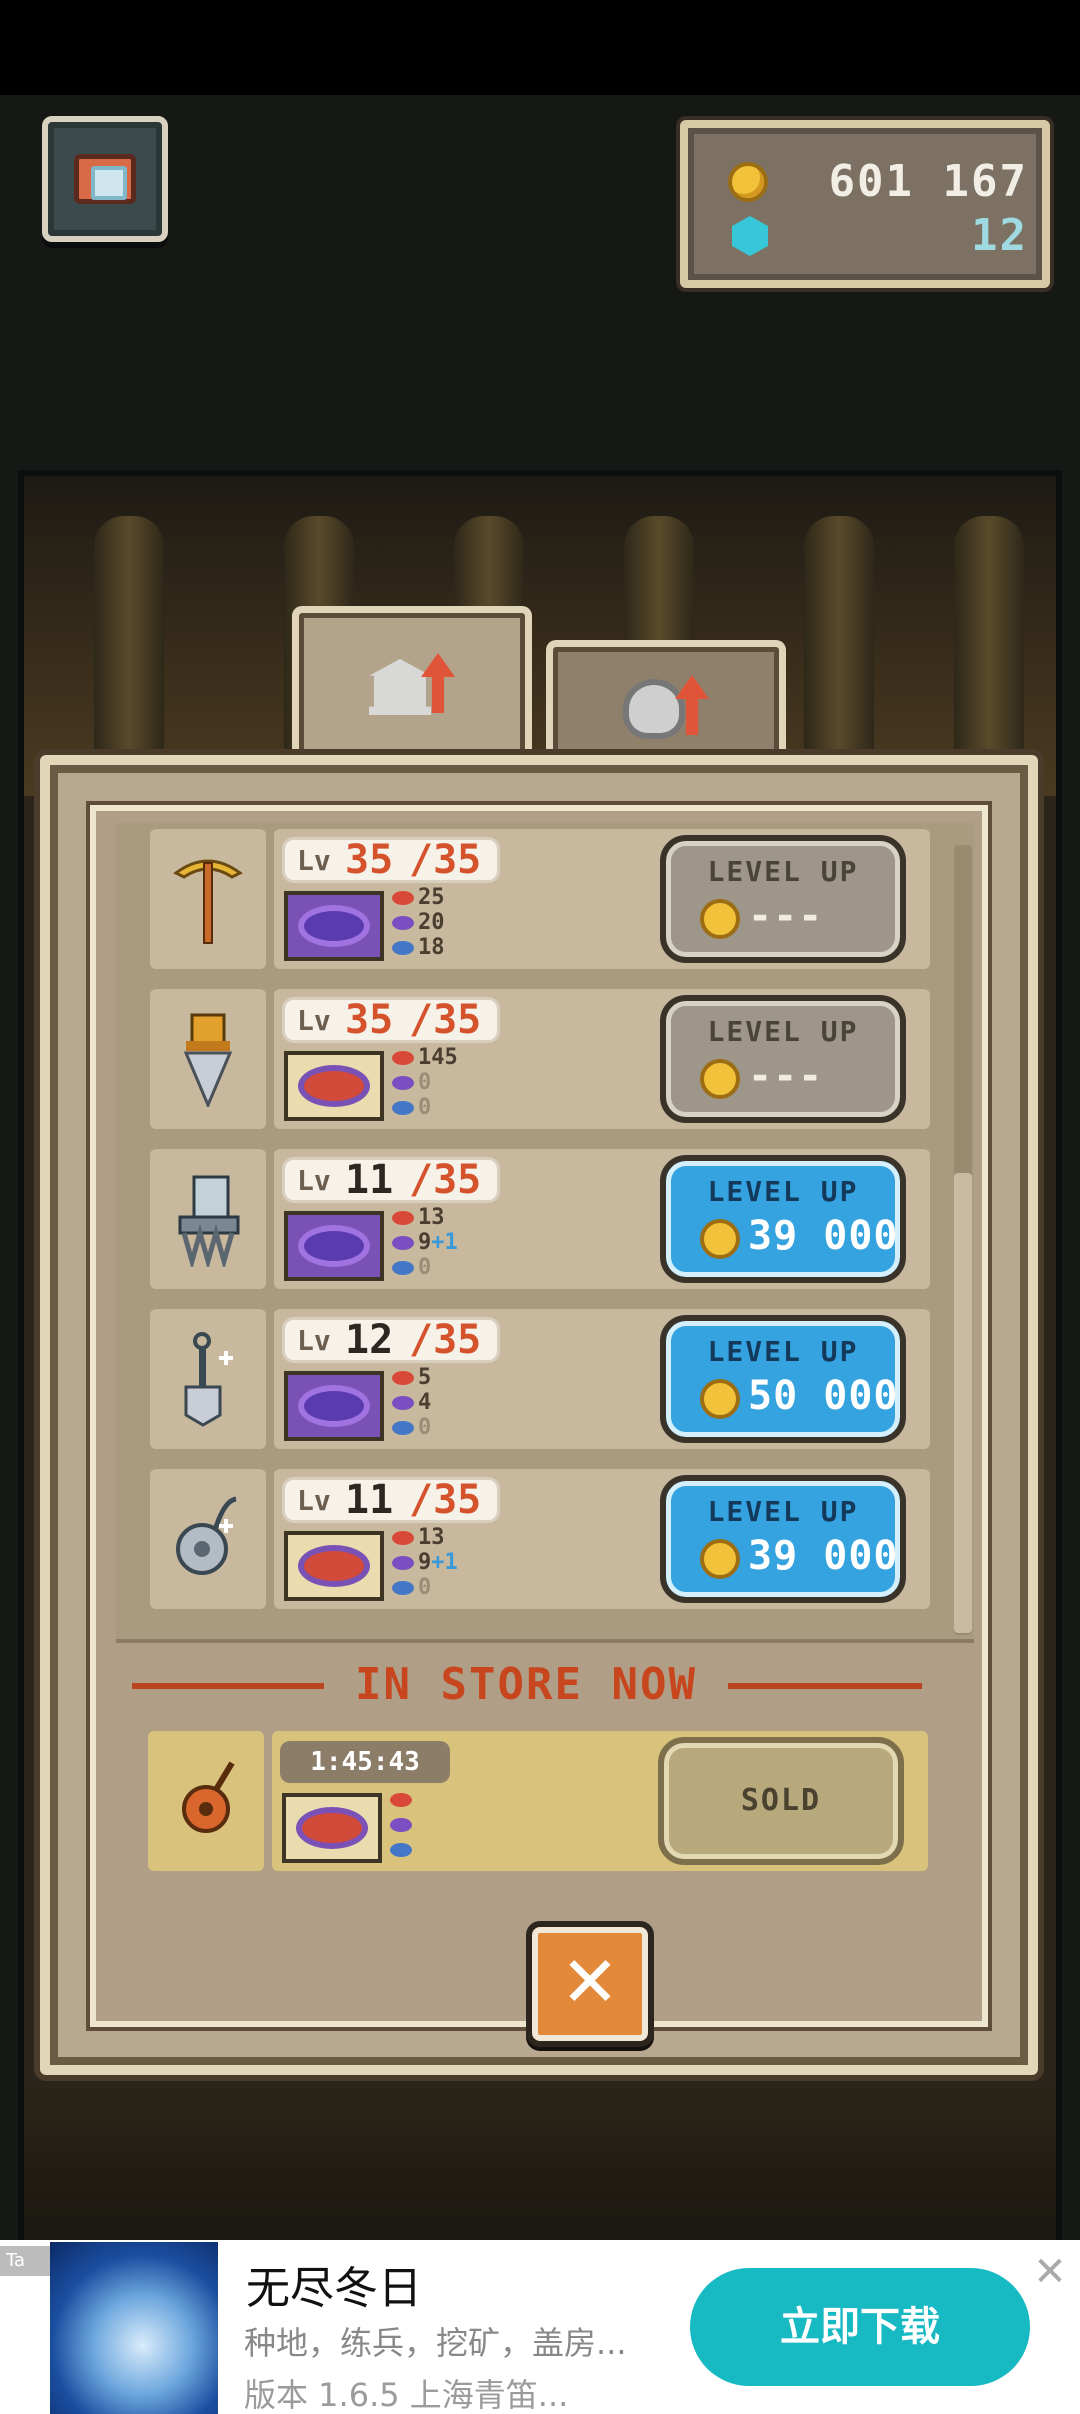 This screenshot has height=2414, width=1080. I want to click on gem-icon, so click(750, 236).